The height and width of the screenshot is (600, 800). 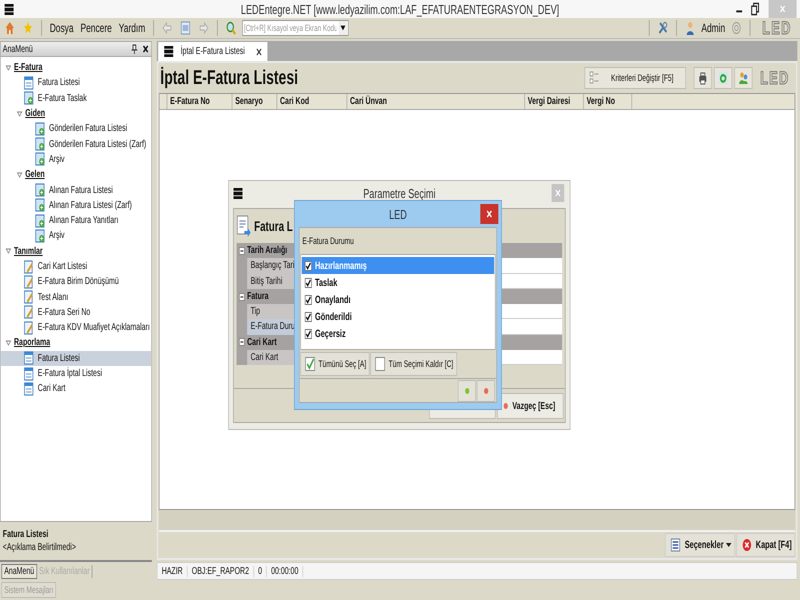 What do you see at coordinates (755, 9) in the screenshot?
I see `restore-icon` at bounding box center [755, 9].